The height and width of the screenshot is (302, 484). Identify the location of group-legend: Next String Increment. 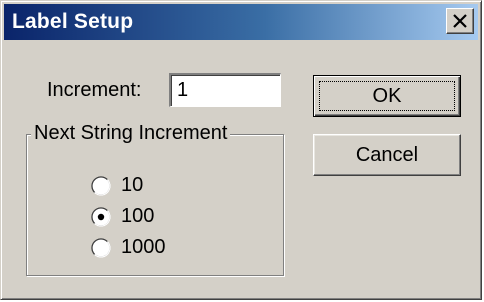
(131, 133).